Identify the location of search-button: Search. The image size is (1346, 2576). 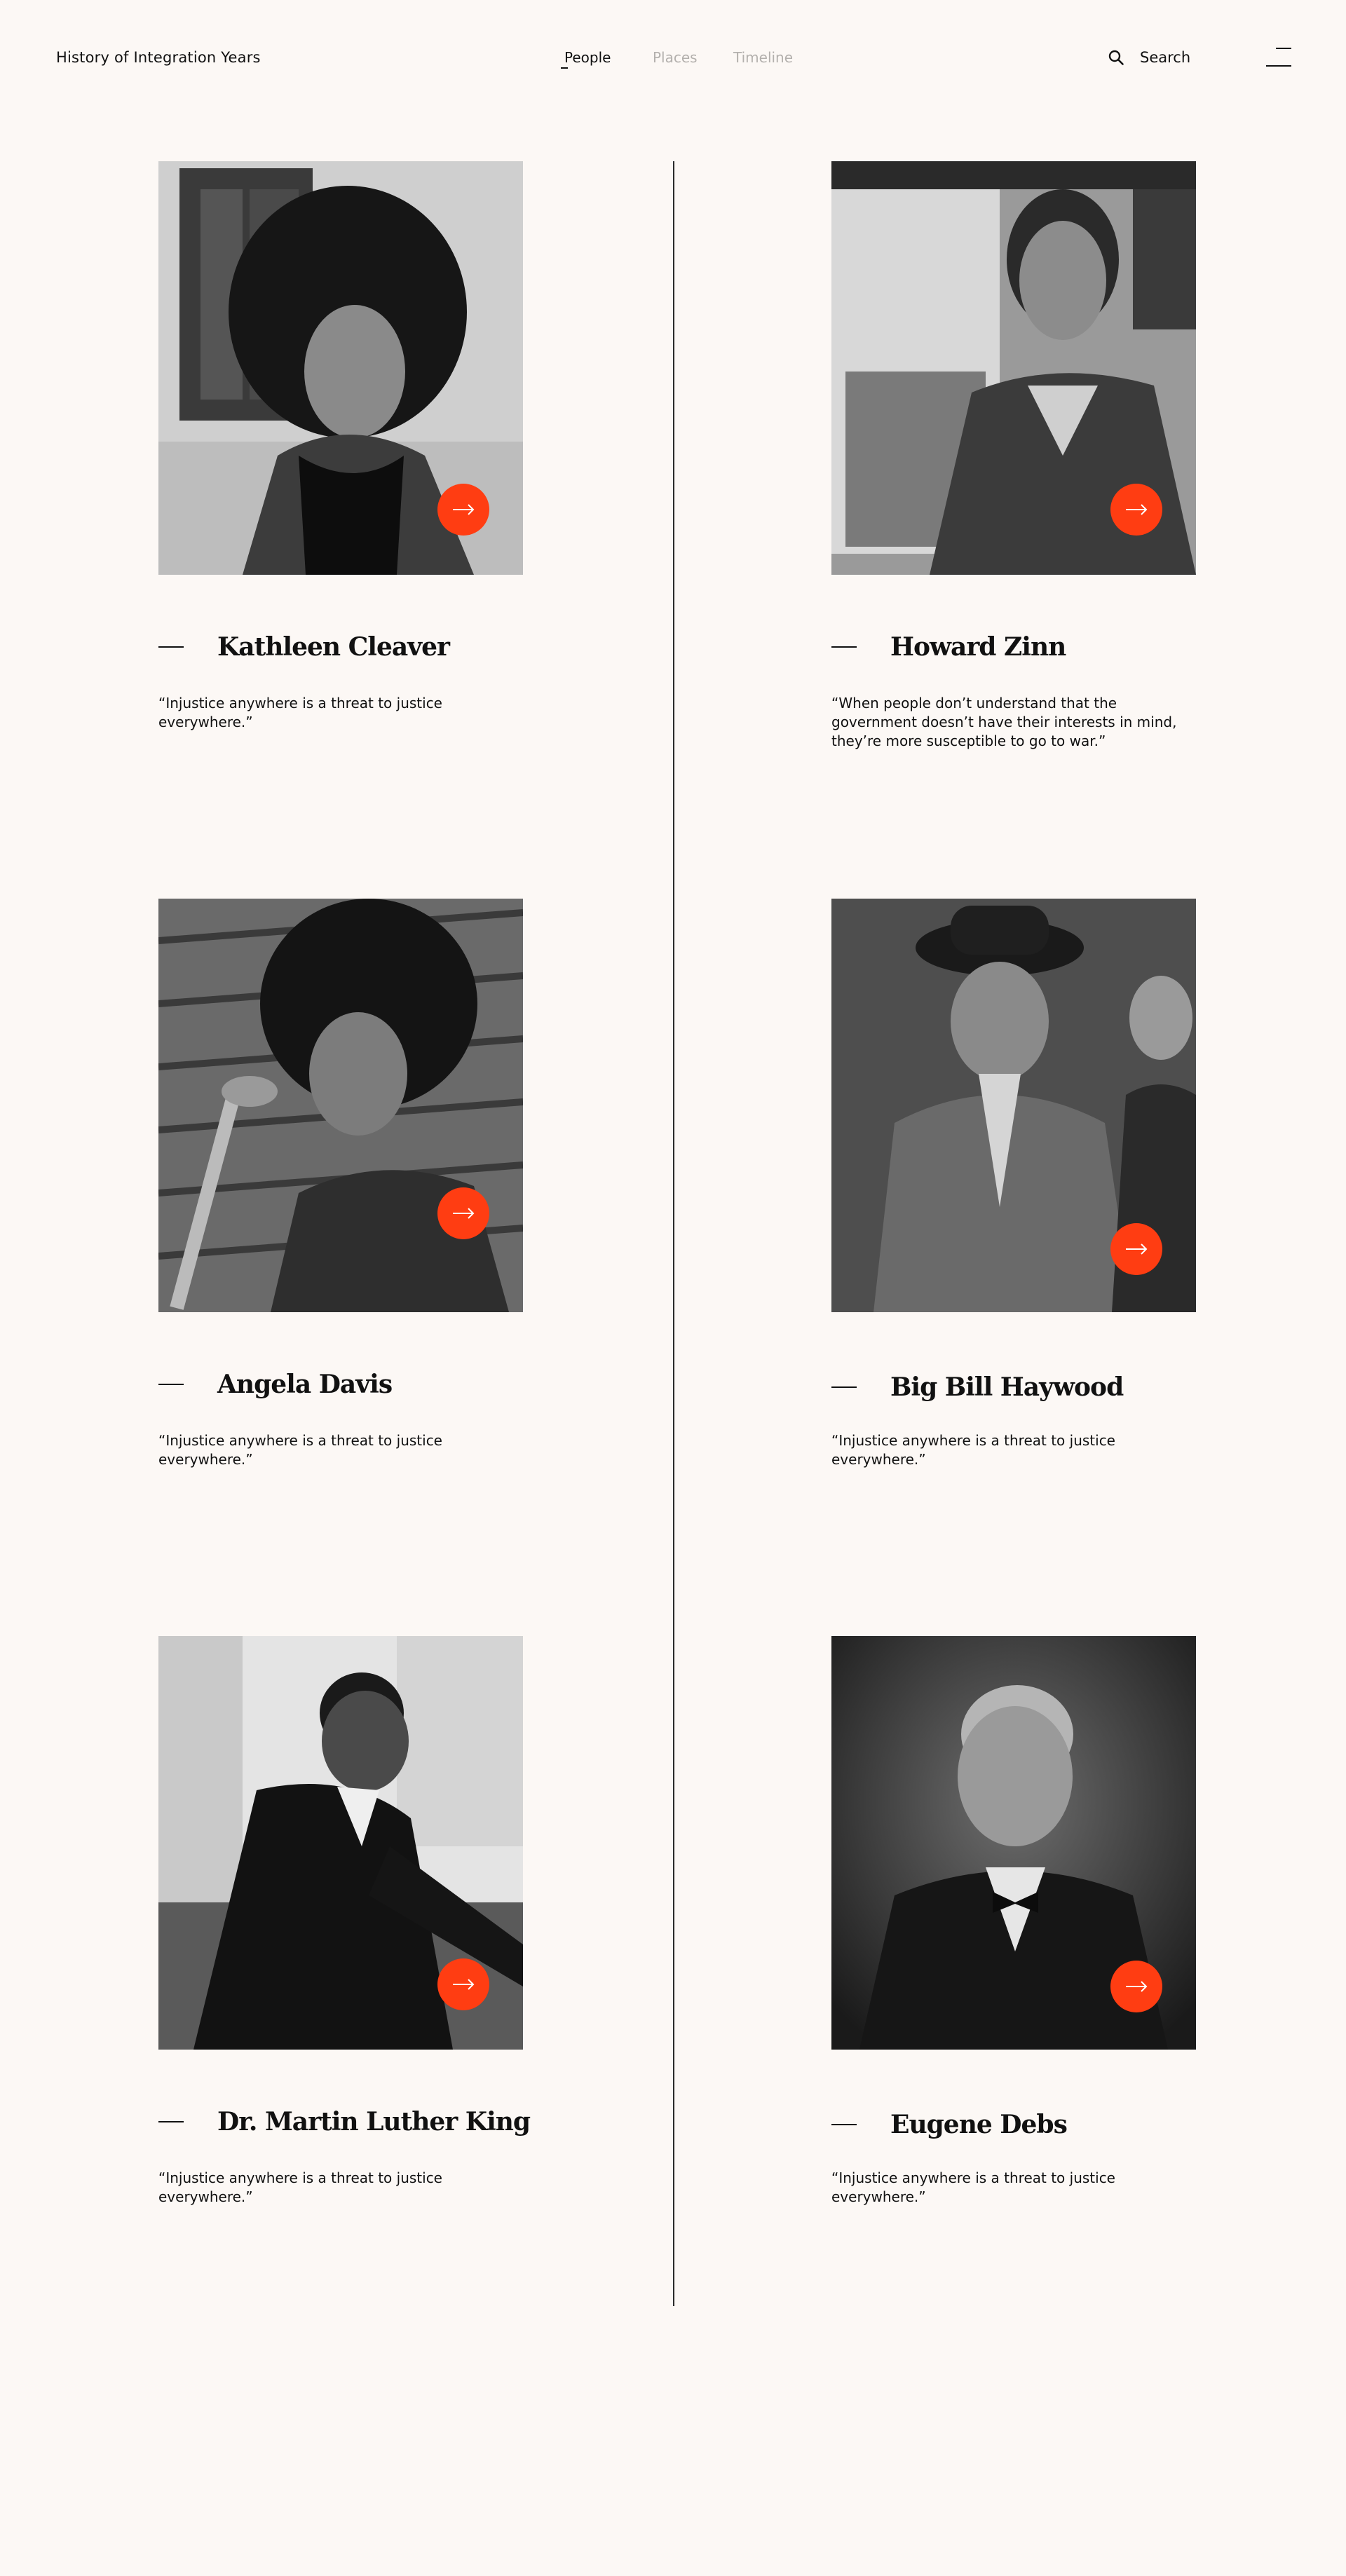
(1149, 57).